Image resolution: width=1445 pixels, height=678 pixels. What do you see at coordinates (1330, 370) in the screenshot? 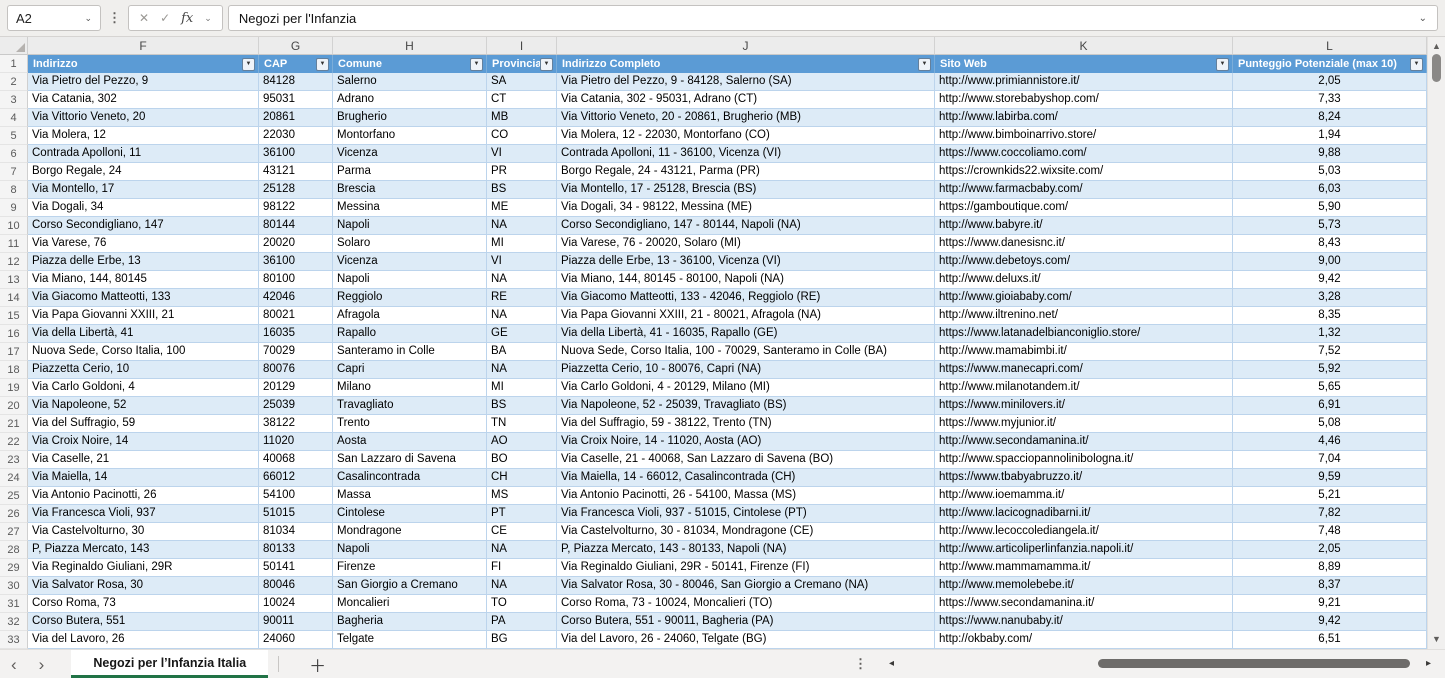
I see `cell: 5,92` at bounding box center [1330, 370].